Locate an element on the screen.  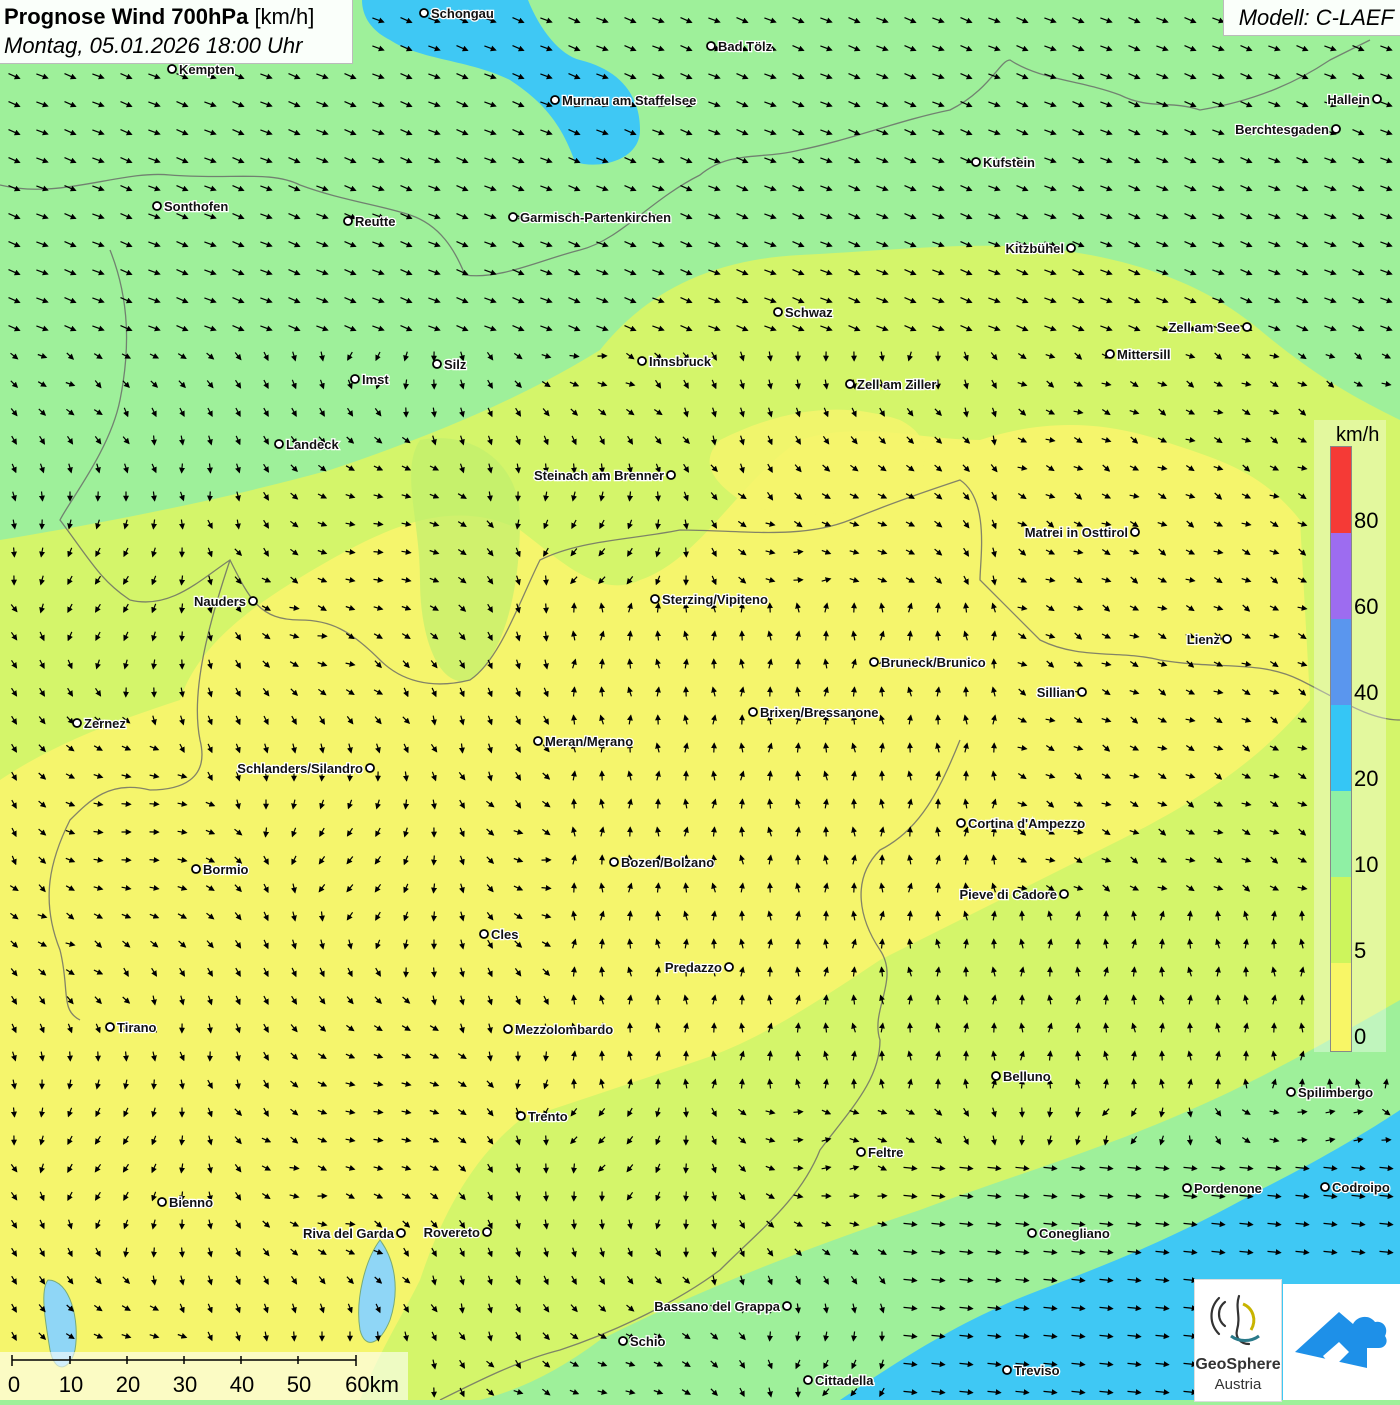
geosphere-logo: GeoSphere Austria is located at coordinates (1238, 1340).